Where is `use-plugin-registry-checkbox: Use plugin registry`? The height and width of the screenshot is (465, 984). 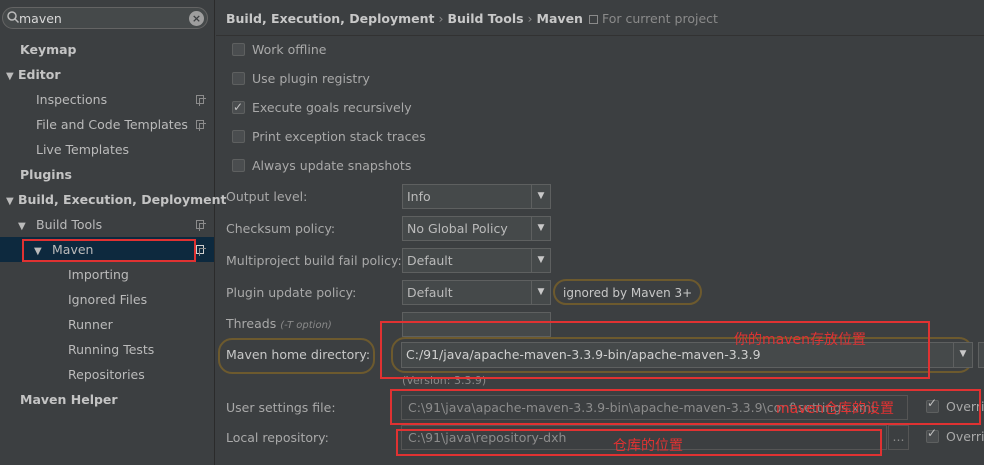 use-plugin-registry-checkbox: Use plugin registry is located at coordinates (301, 79).